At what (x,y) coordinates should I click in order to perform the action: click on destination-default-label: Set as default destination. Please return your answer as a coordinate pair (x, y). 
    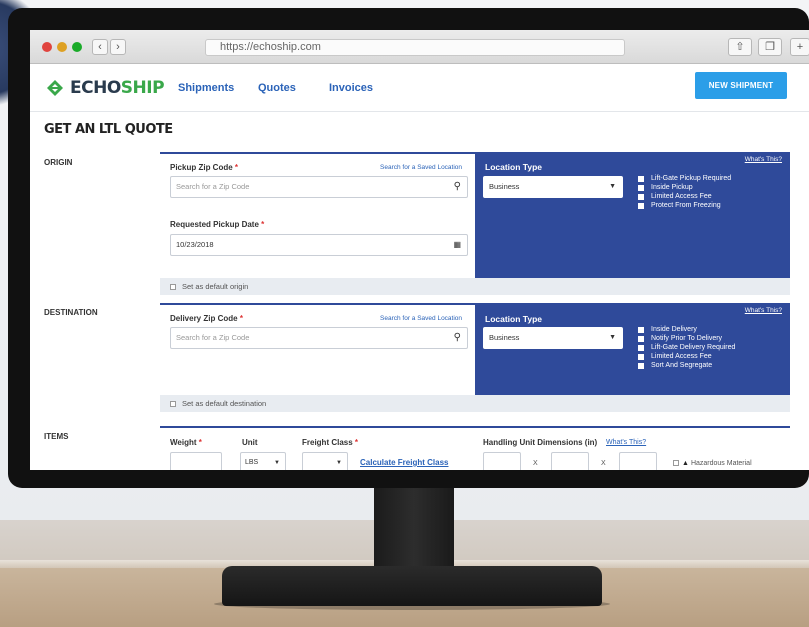
    Looking at the image, I should click on (224, 403).